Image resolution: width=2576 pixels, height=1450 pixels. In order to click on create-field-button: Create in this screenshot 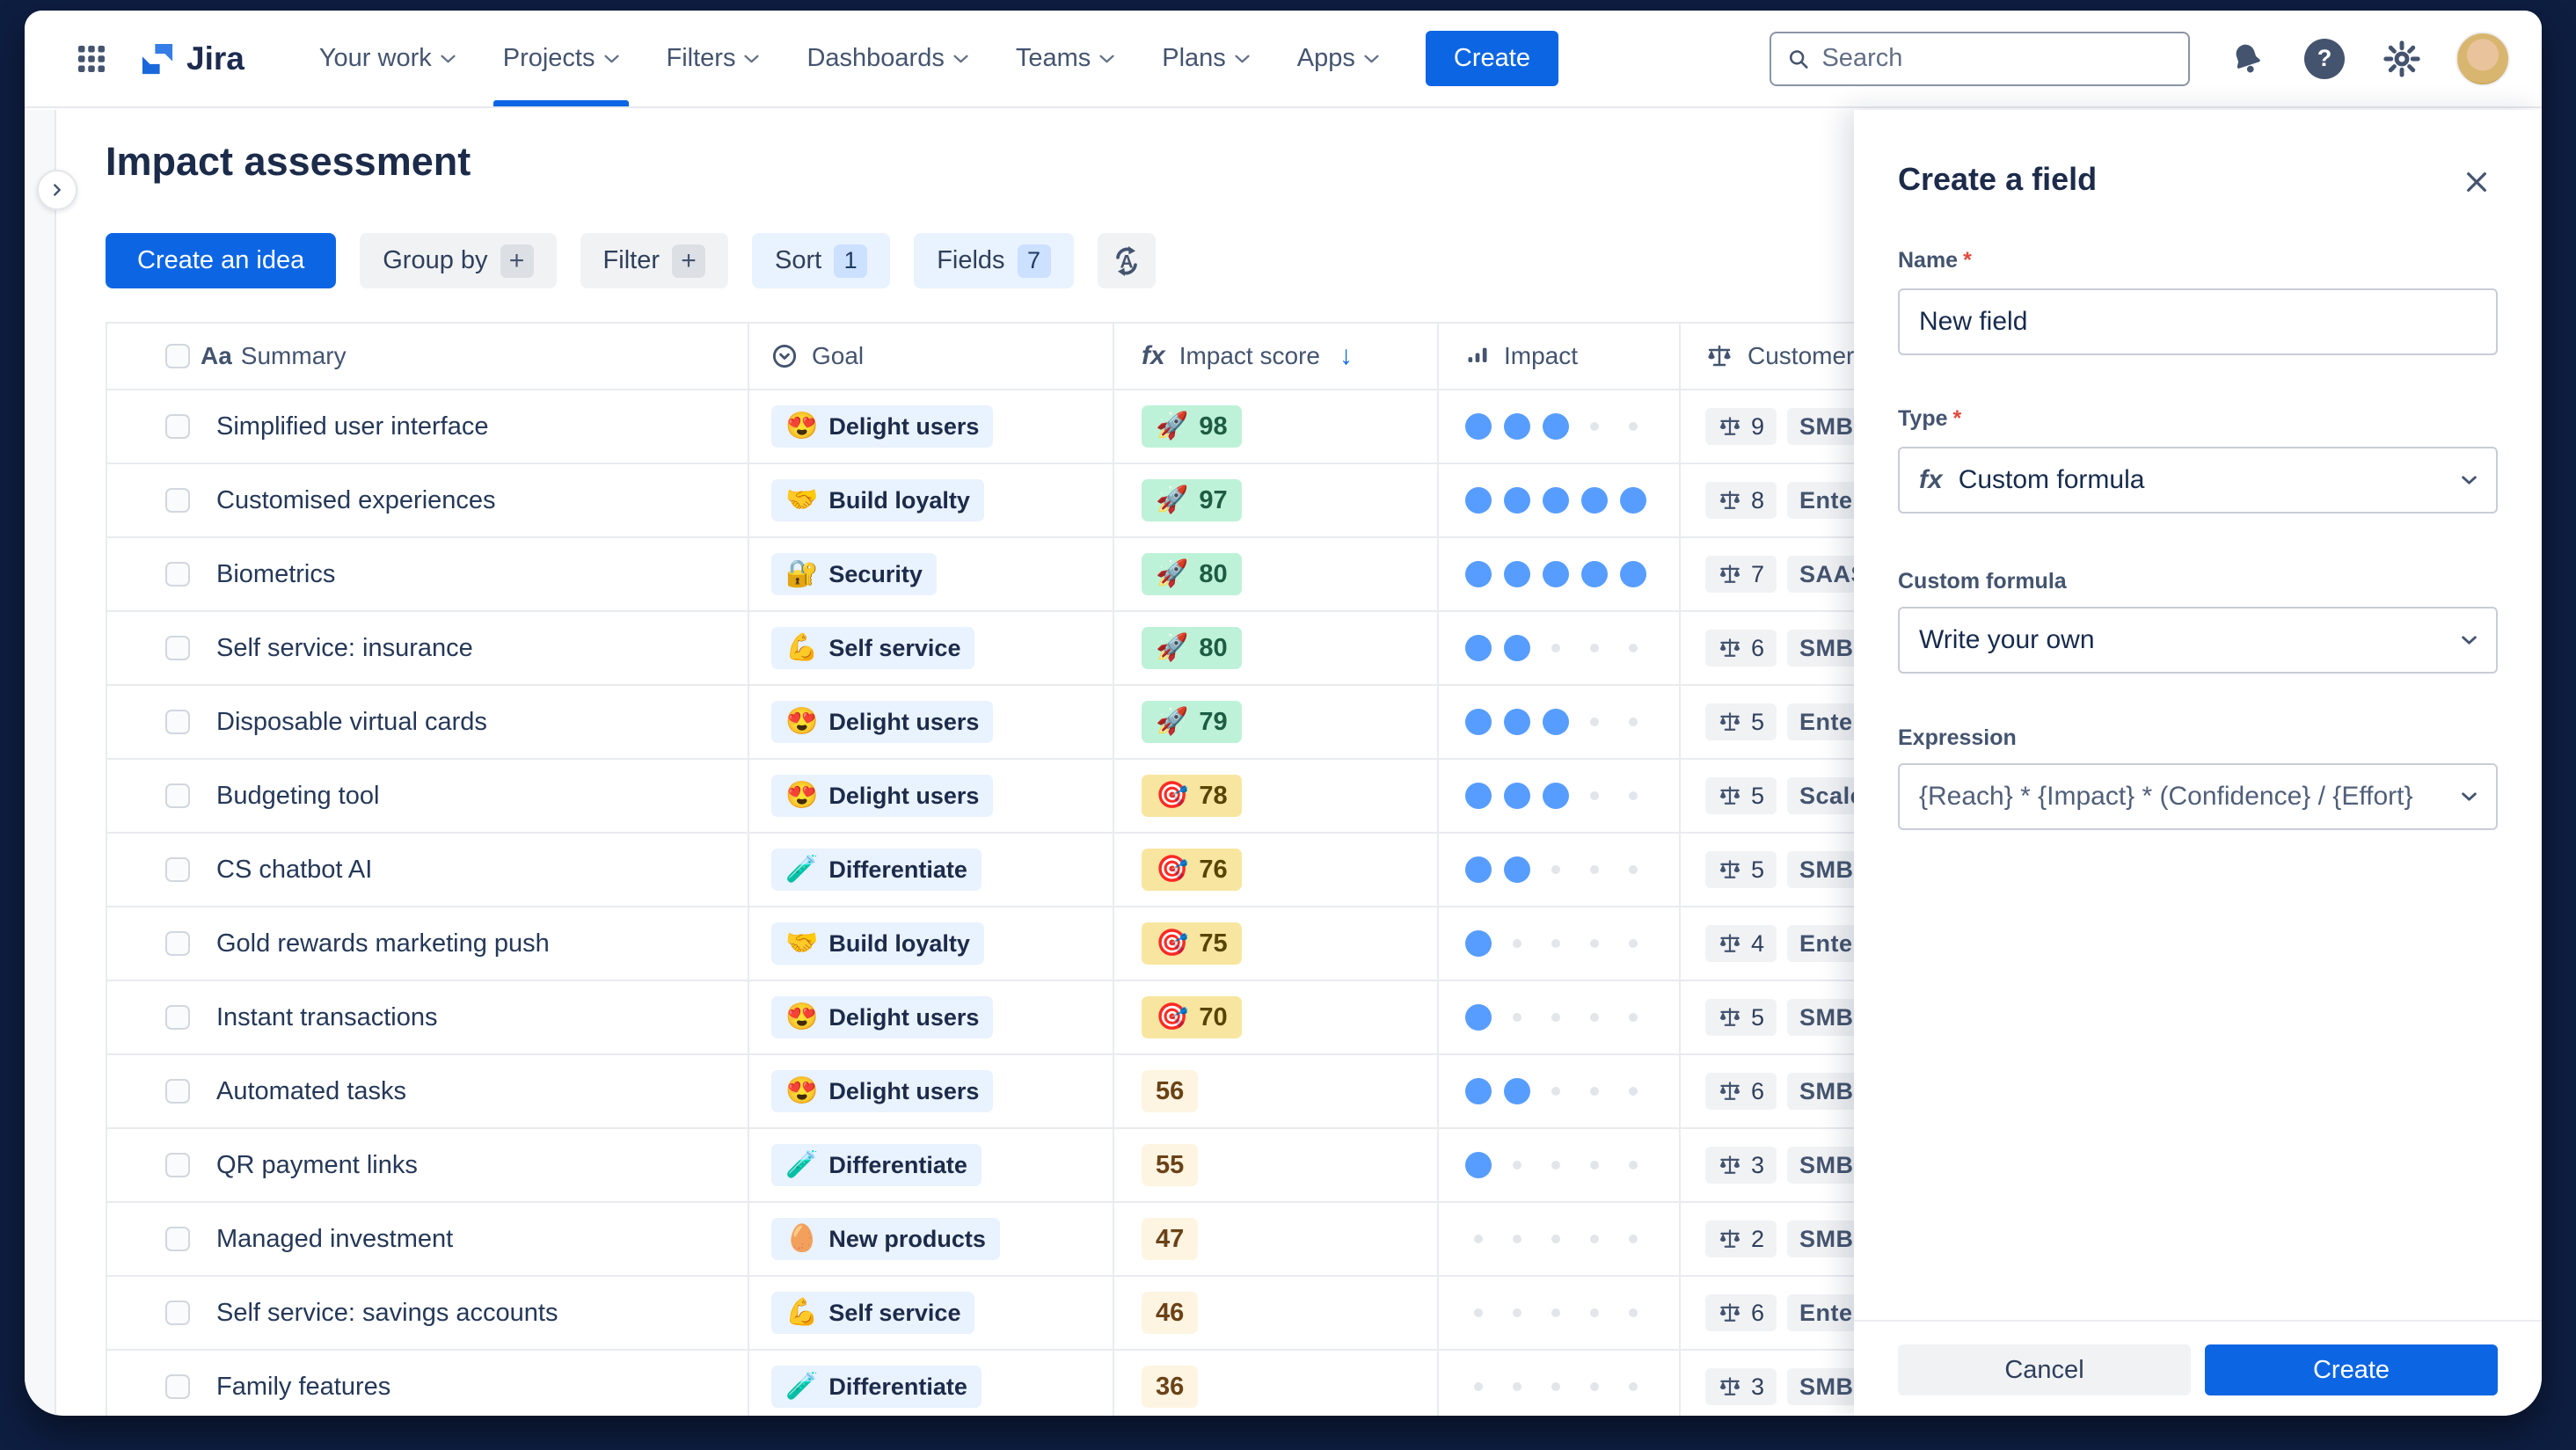, I will do `click(2351, 1369)`.